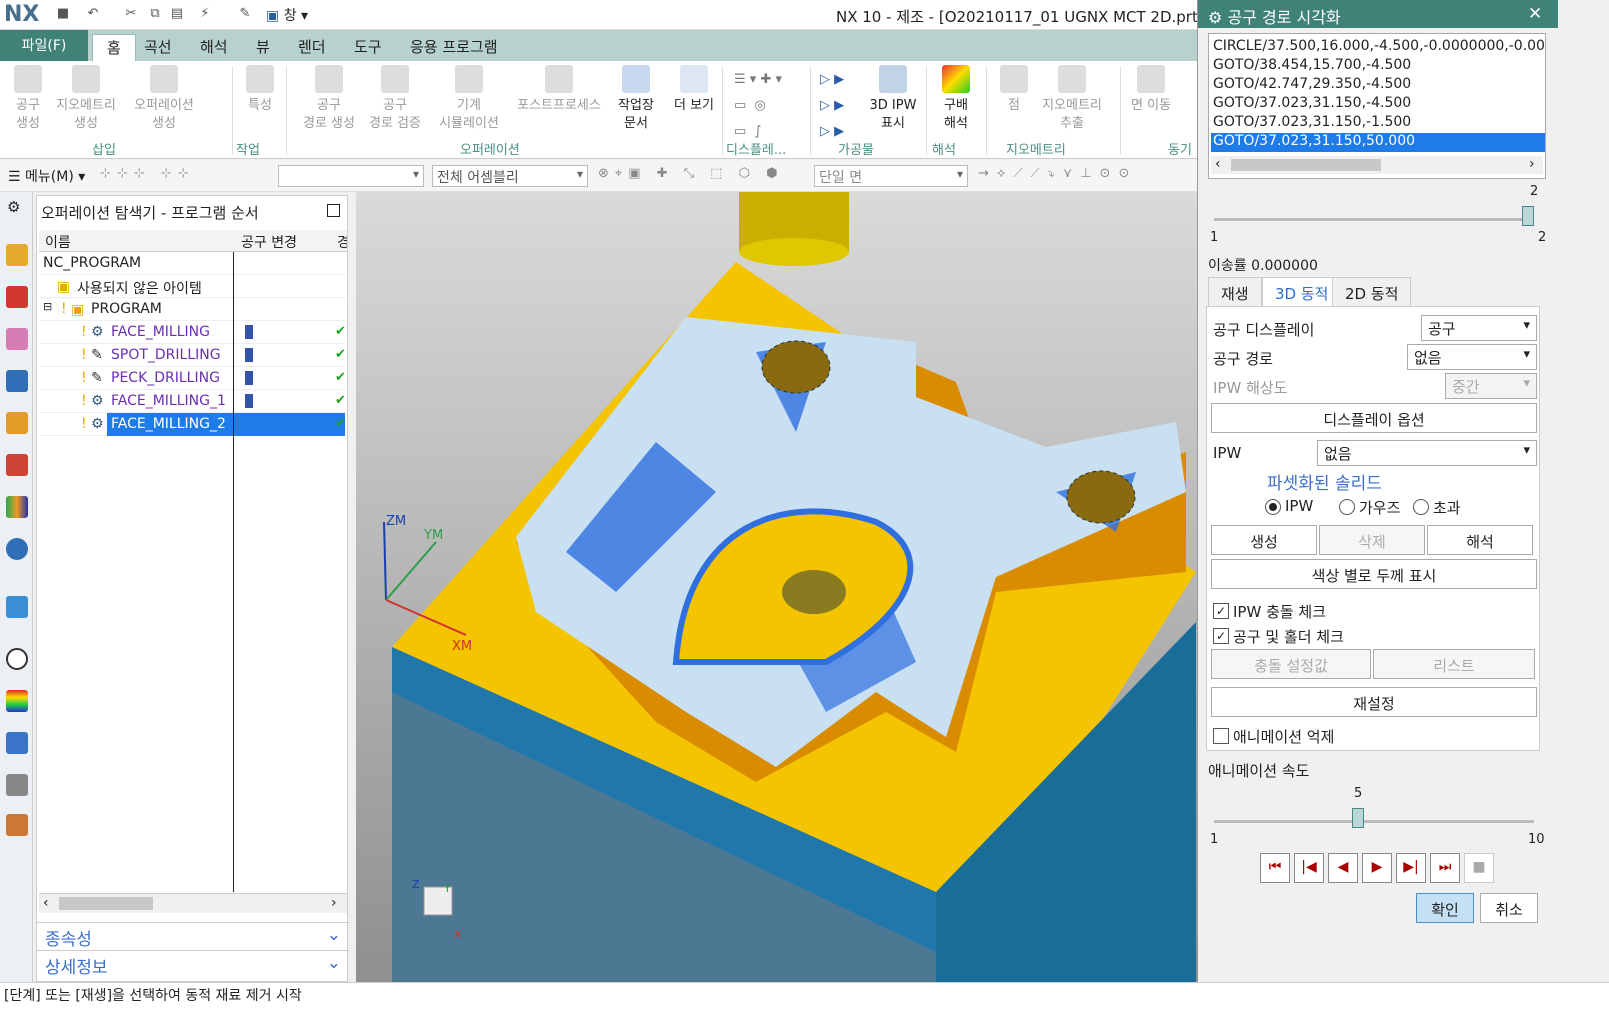 The image size is (1609, 1025). What do you see at coordinates (17, 255) in the screenshot?
I see `machine-tool-view-icon` at bounding box center [17, 255].